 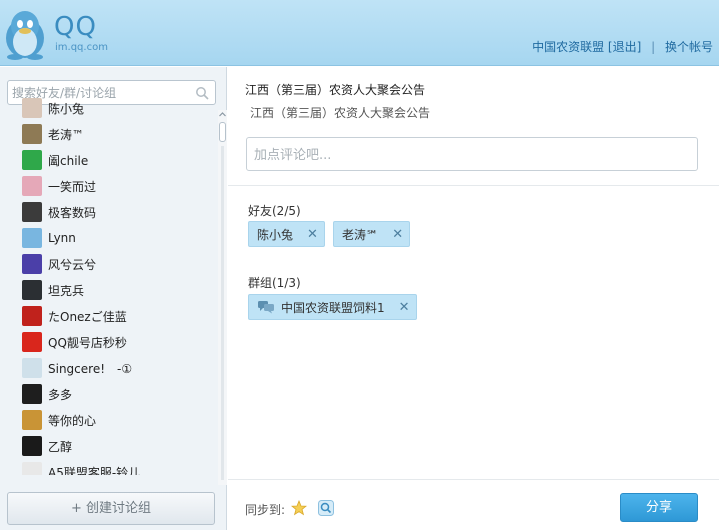 I want to click on contact-row: たOnezご佳蓝, so click(x=109, y=316).